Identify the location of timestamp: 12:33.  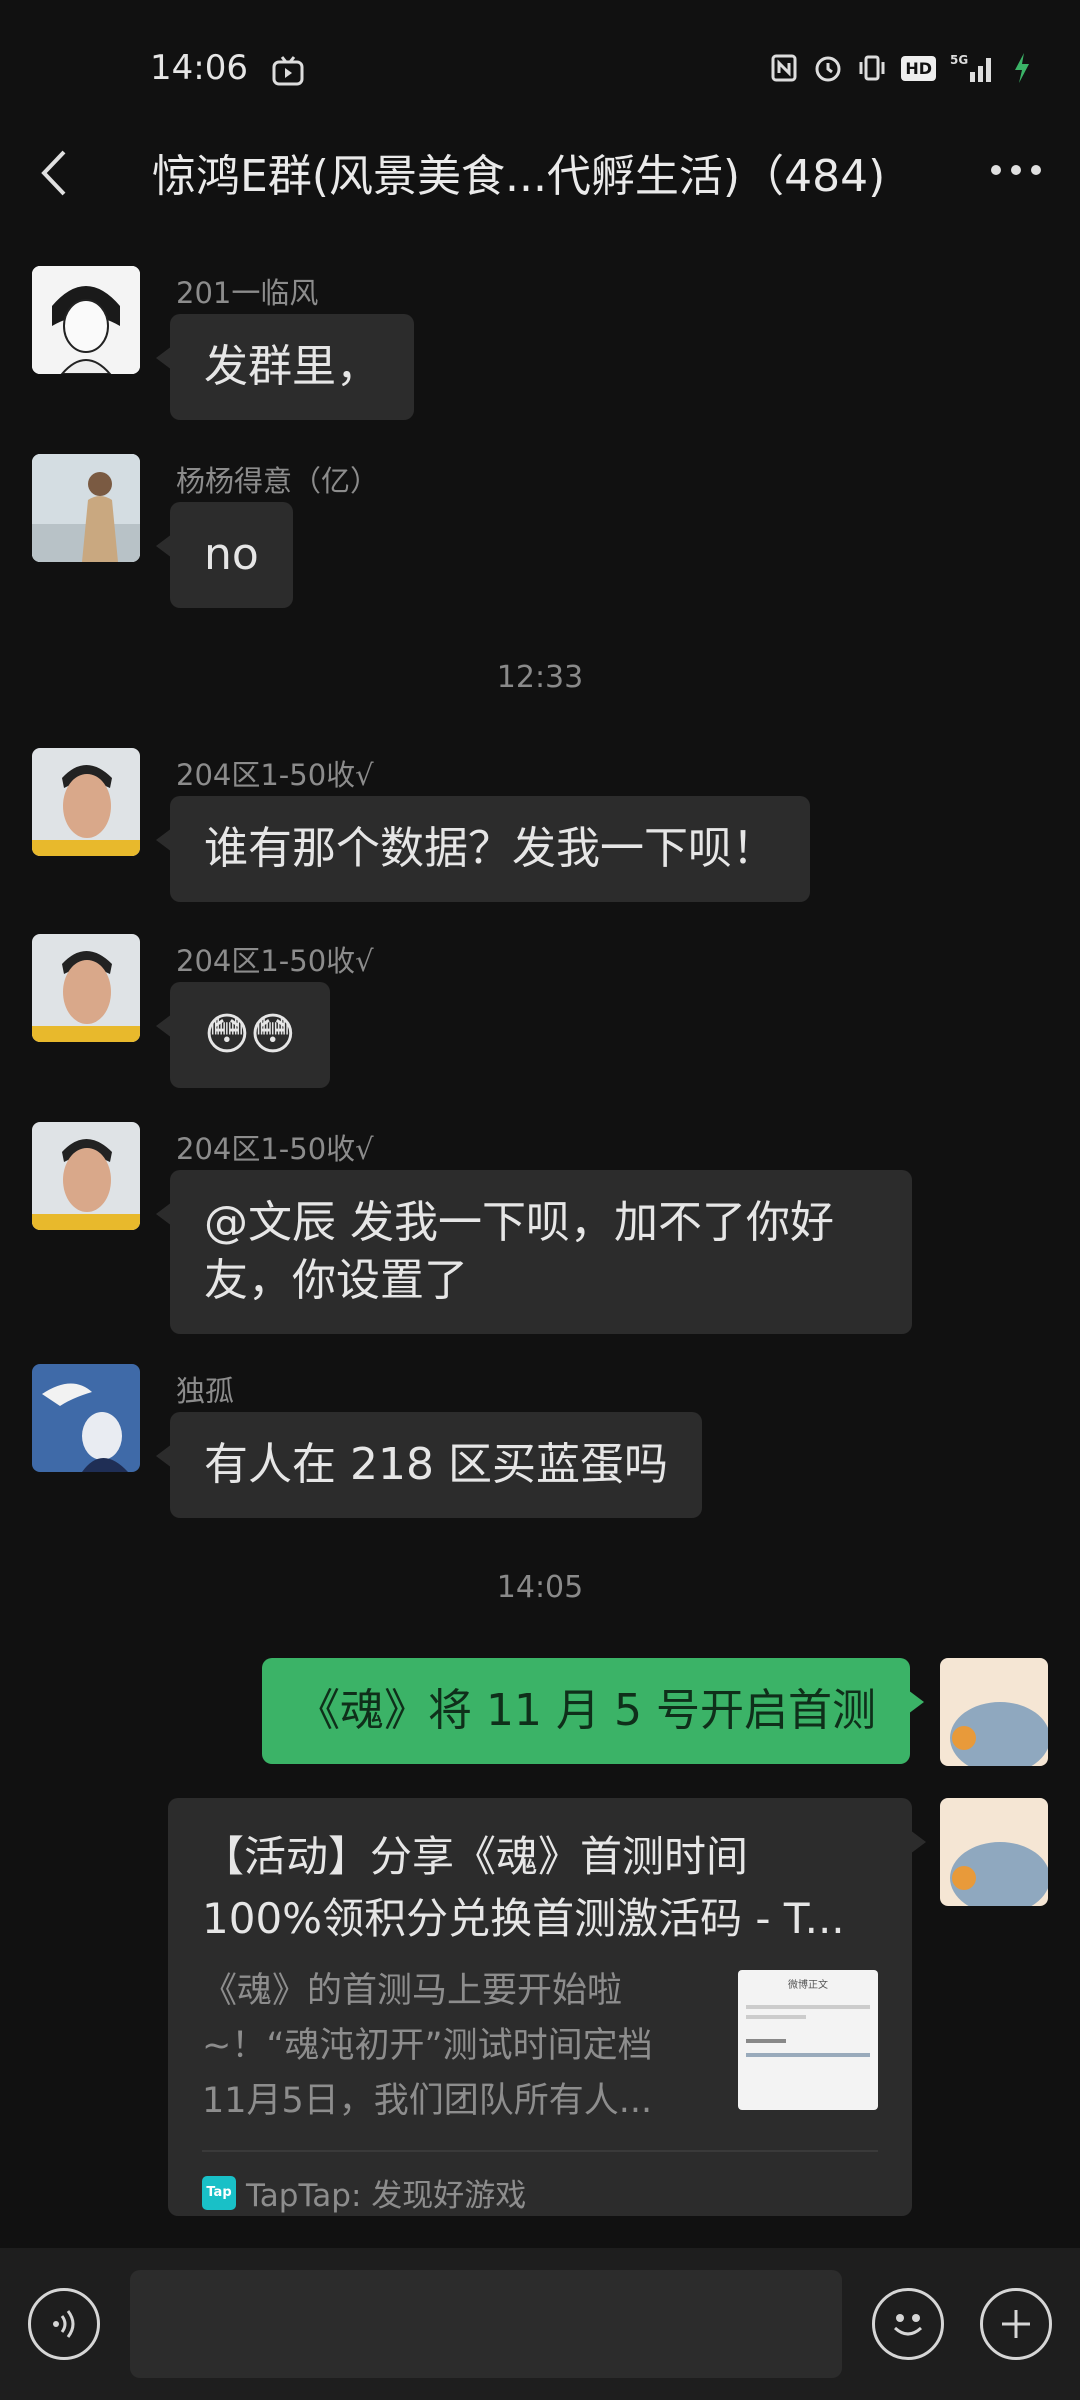
(540, 677).